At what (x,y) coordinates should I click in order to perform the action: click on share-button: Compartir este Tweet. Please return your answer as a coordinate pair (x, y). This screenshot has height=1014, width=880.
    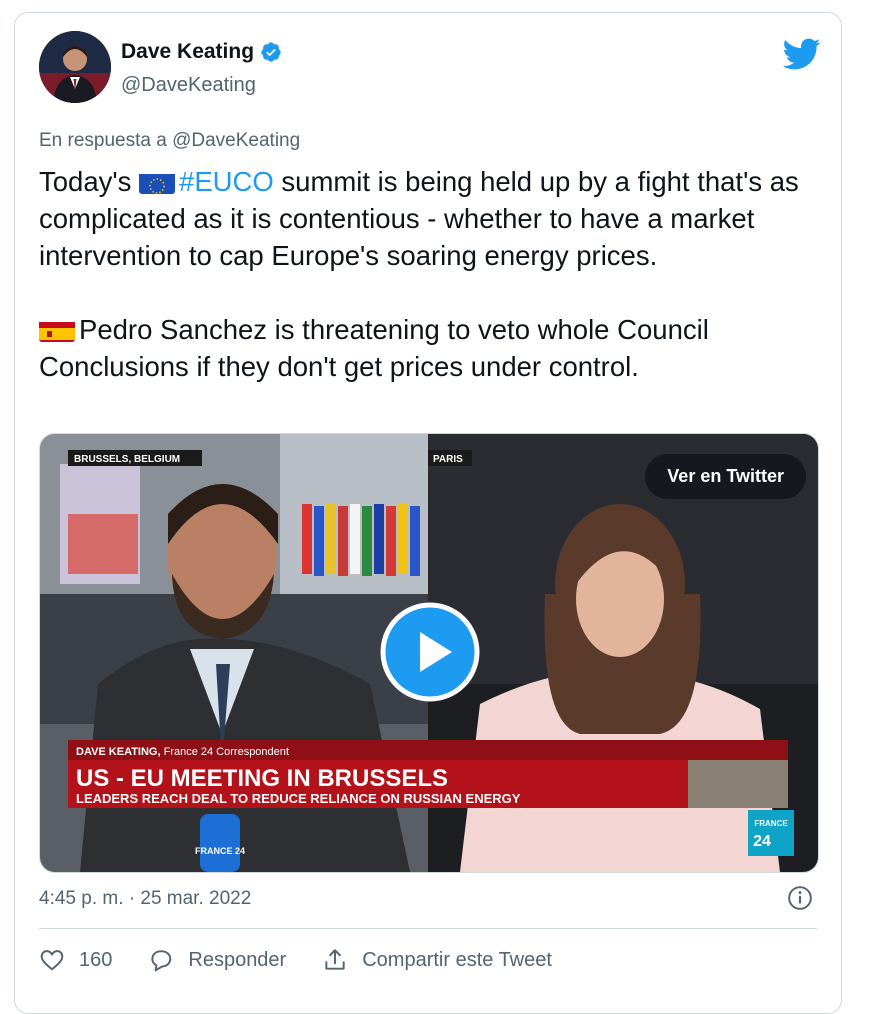
    Looking at the image, I should click on (437, 960).